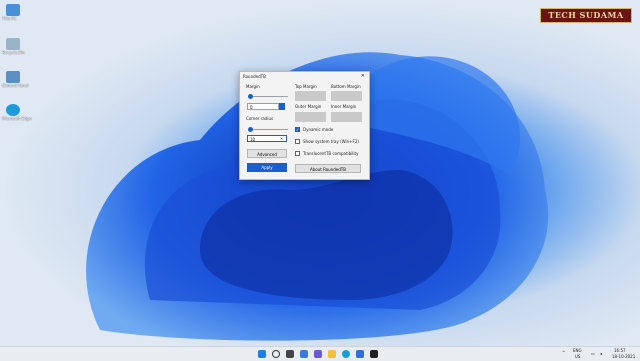  I want to click on desktop-icon-edge: Microsoft Edge, so click(17, 112).